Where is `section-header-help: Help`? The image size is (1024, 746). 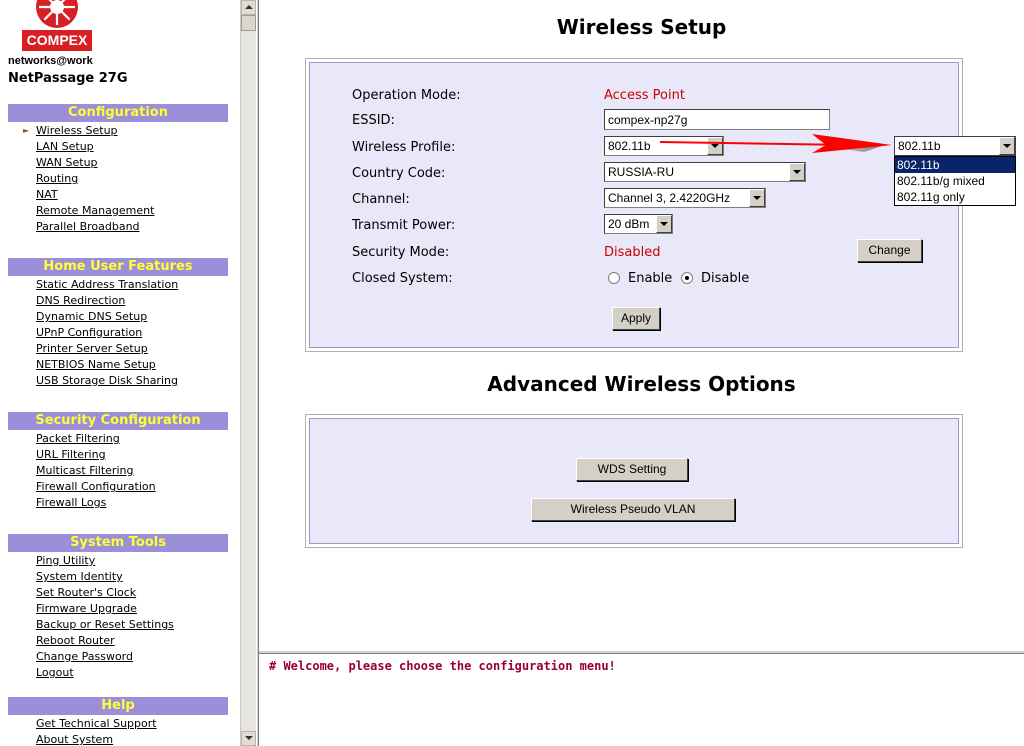 section-header-help: Help is located at coordinates (118, 706).